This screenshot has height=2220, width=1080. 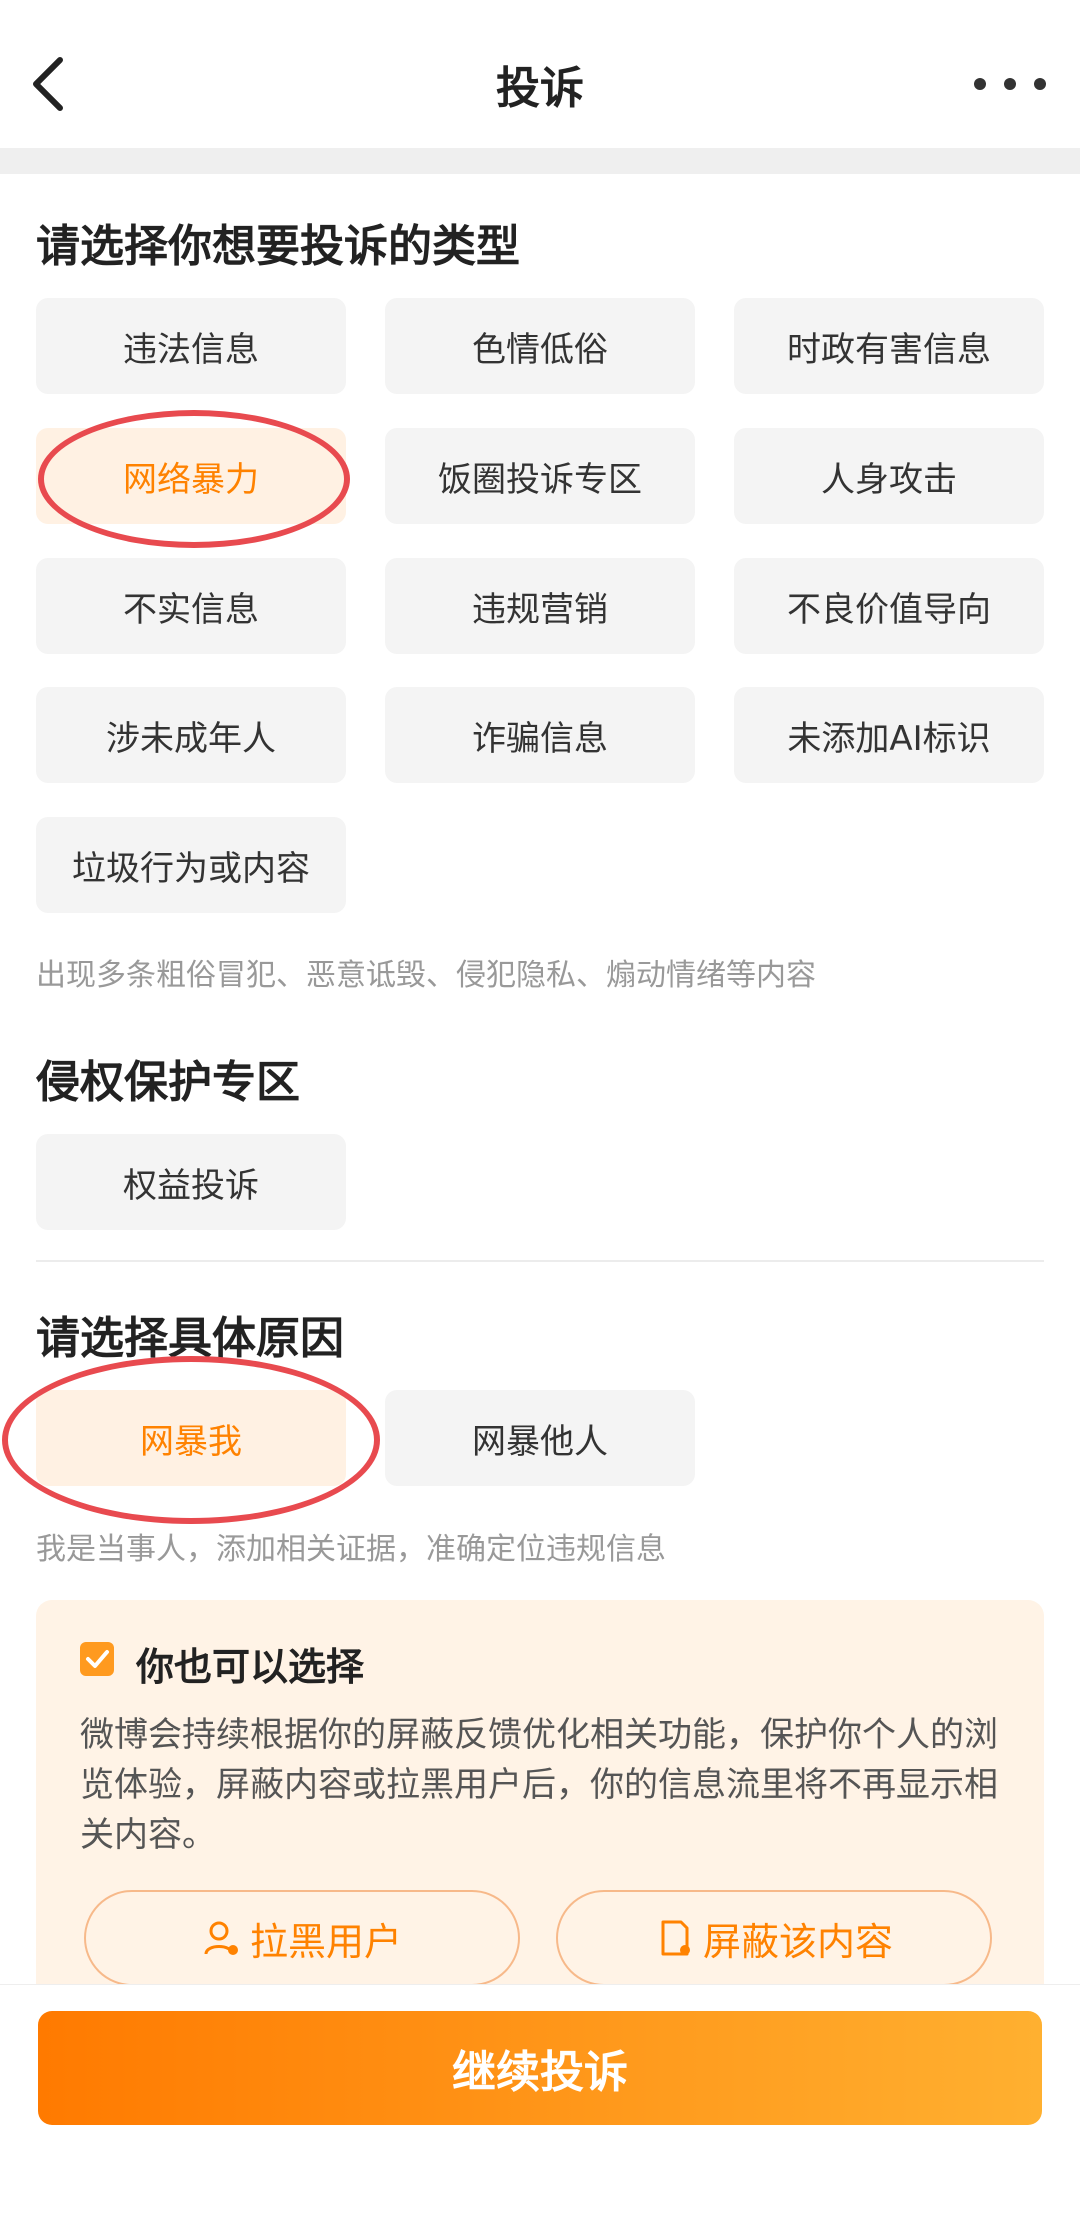 What do you see at coordinates (540, 2068) in the screenshot?
I see `continue-complaint-button: 继续投诉` at bounding box center [540, 2068].